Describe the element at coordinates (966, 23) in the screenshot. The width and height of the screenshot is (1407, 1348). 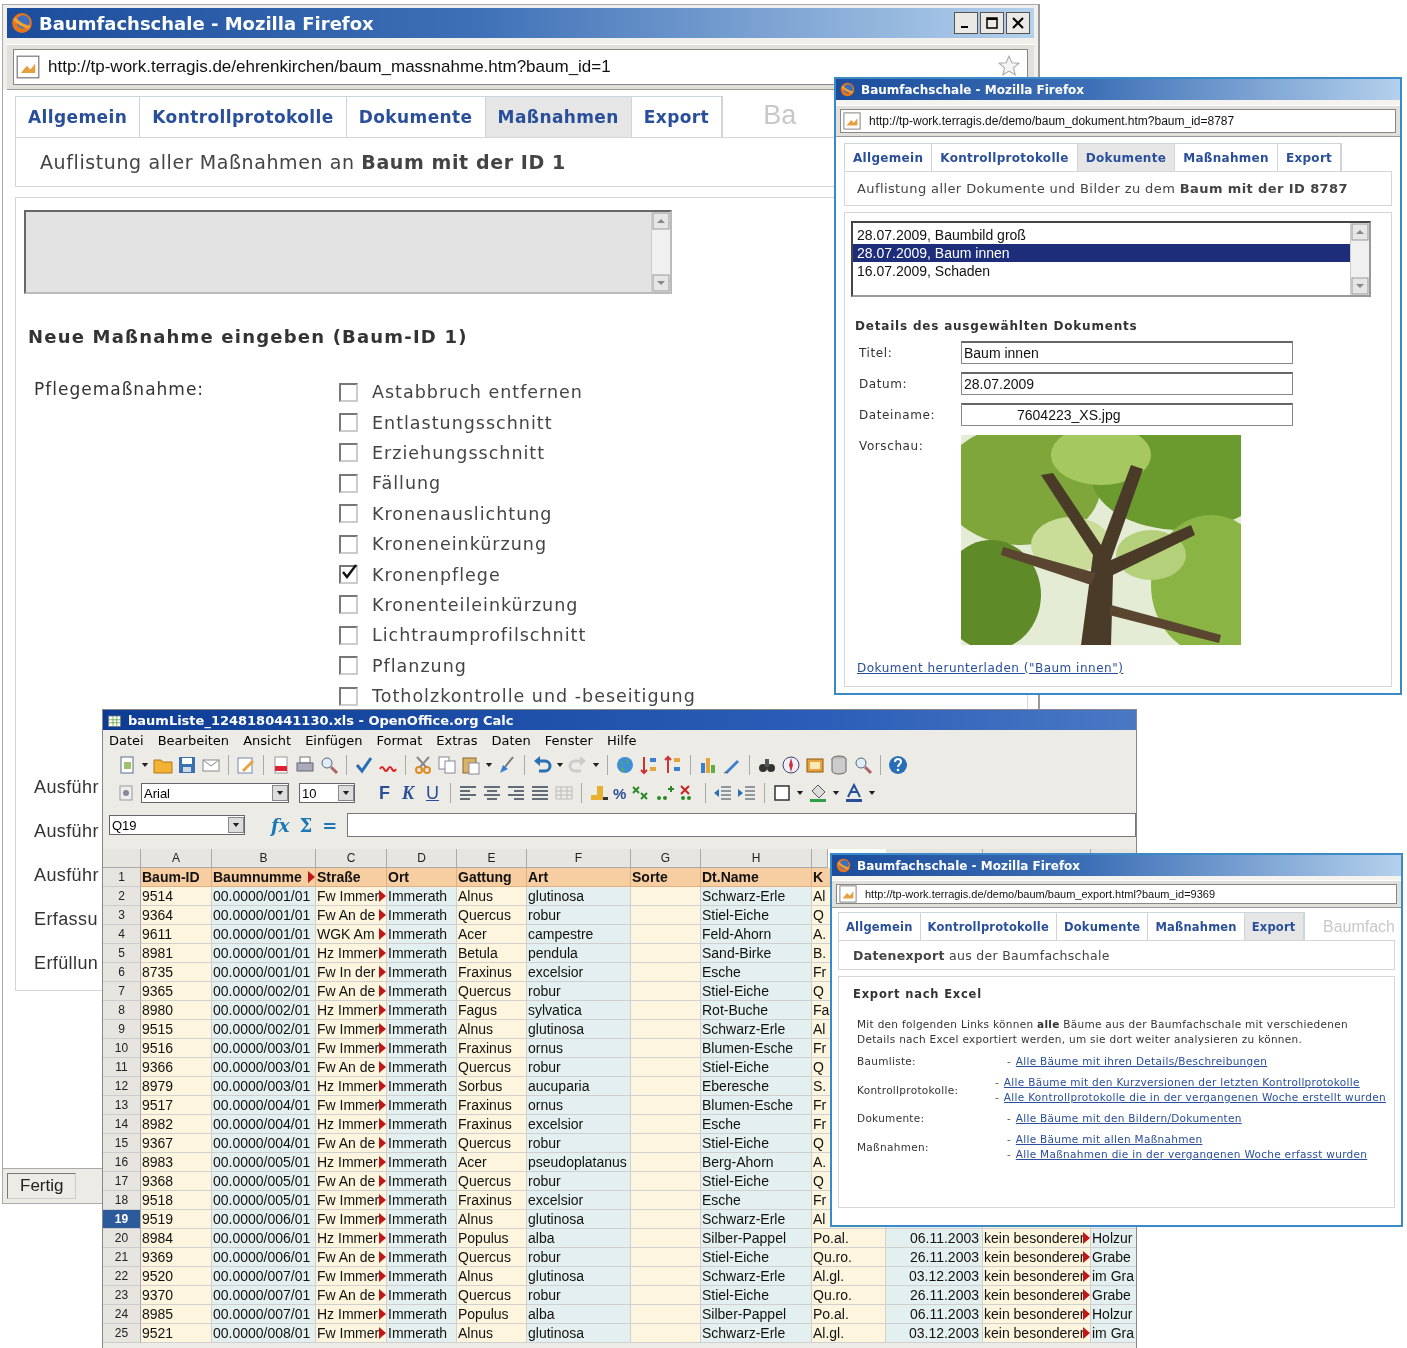
I see `minimize-button` at that location.